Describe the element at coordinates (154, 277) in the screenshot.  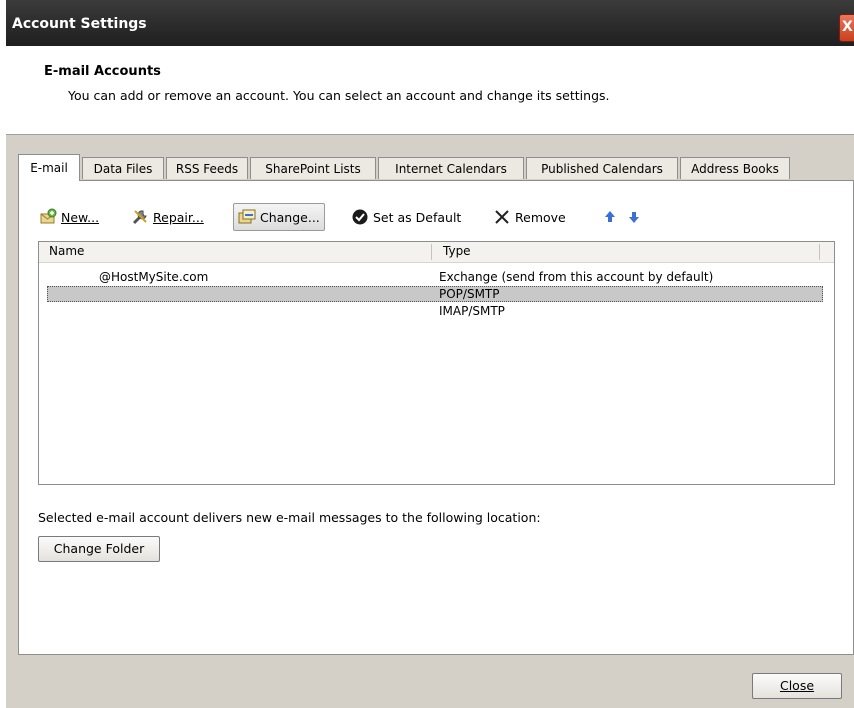
I see `account-name: @HostMySite.com` at that location.